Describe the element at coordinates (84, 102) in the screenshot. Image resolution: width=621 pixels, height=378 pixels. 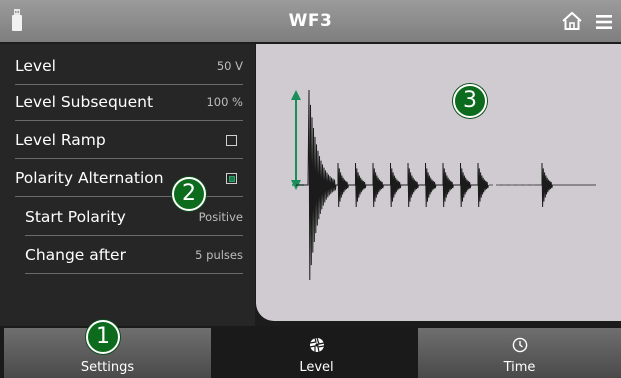
I see `setting-label: Level Subsequent` at that location.